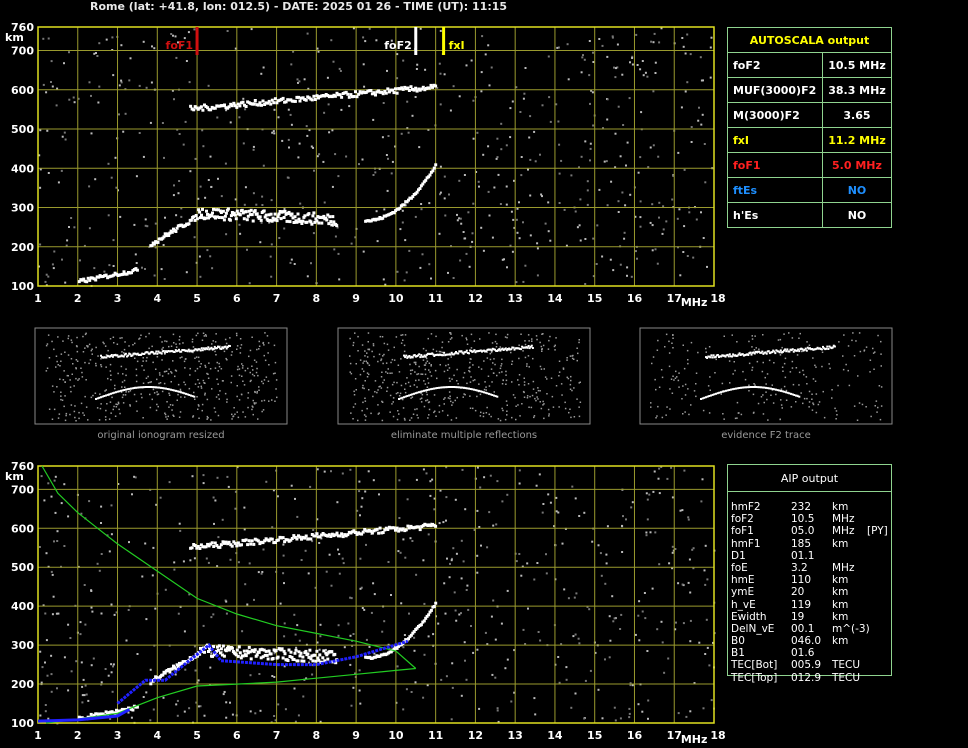 Image resolution: width=968 pixels, height=748 pixels. I want to click on autoscala-label: M(3000)F2, so click(775, 115).